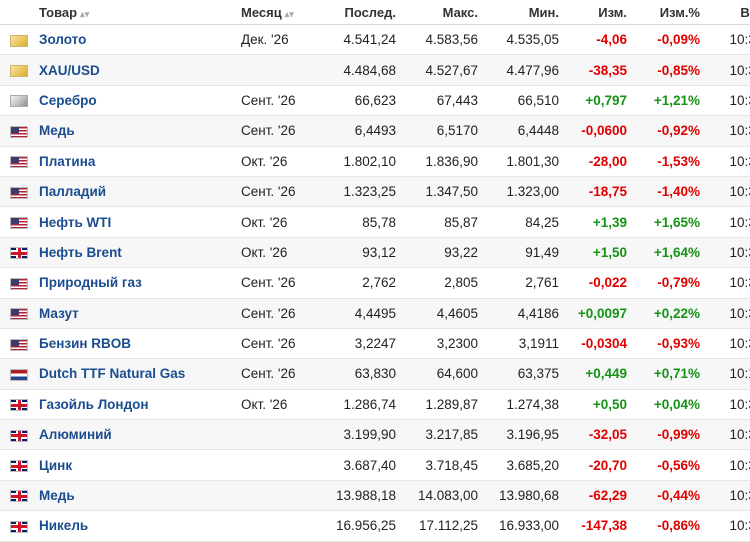 The width and height of the screenshot is (750, 542). What do you see at coordinates (441, 374) in the screenshot?
I see `high-cell: 64,600` at bounding box center [441, 374].